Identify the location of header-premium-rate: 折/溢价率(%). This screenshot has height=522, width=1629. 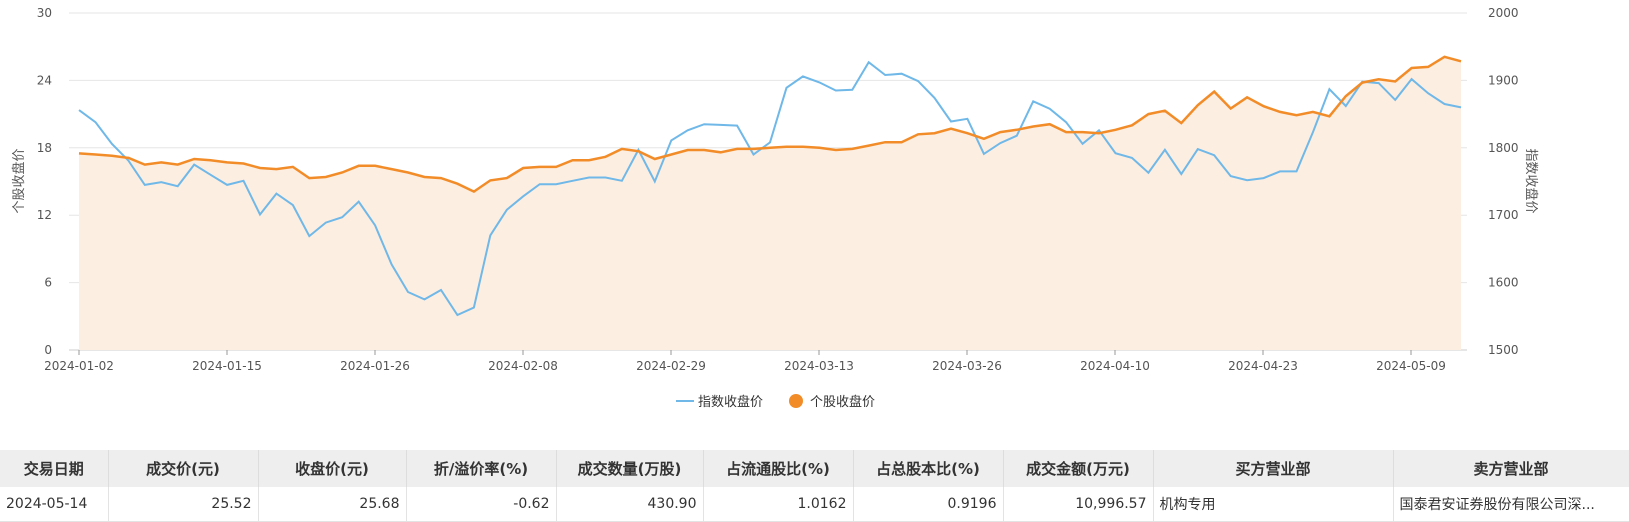
(481, 468).